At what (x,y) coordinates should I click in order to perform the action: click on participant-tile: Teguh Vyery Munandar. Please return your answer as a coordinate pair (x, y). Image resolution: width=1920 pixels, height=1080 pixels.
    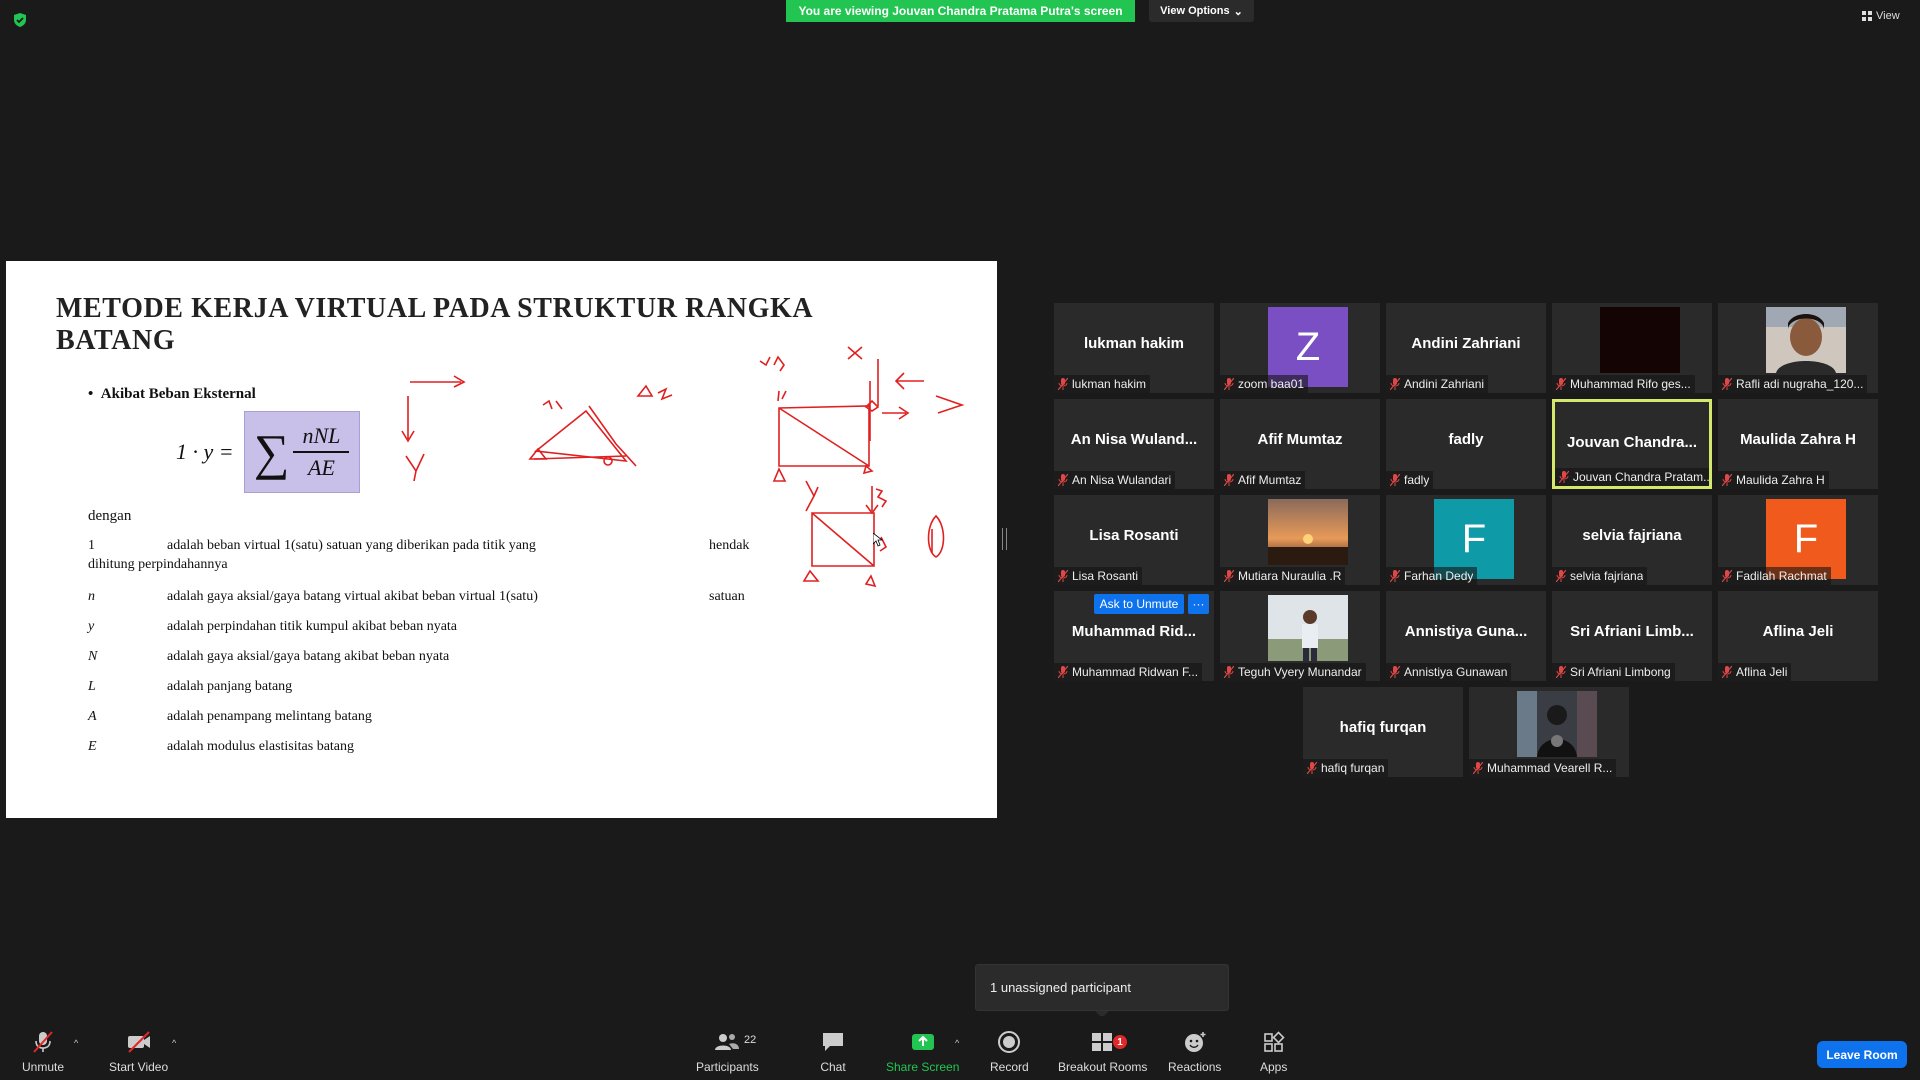
    Looking at the image, I should click on (1300, 636).